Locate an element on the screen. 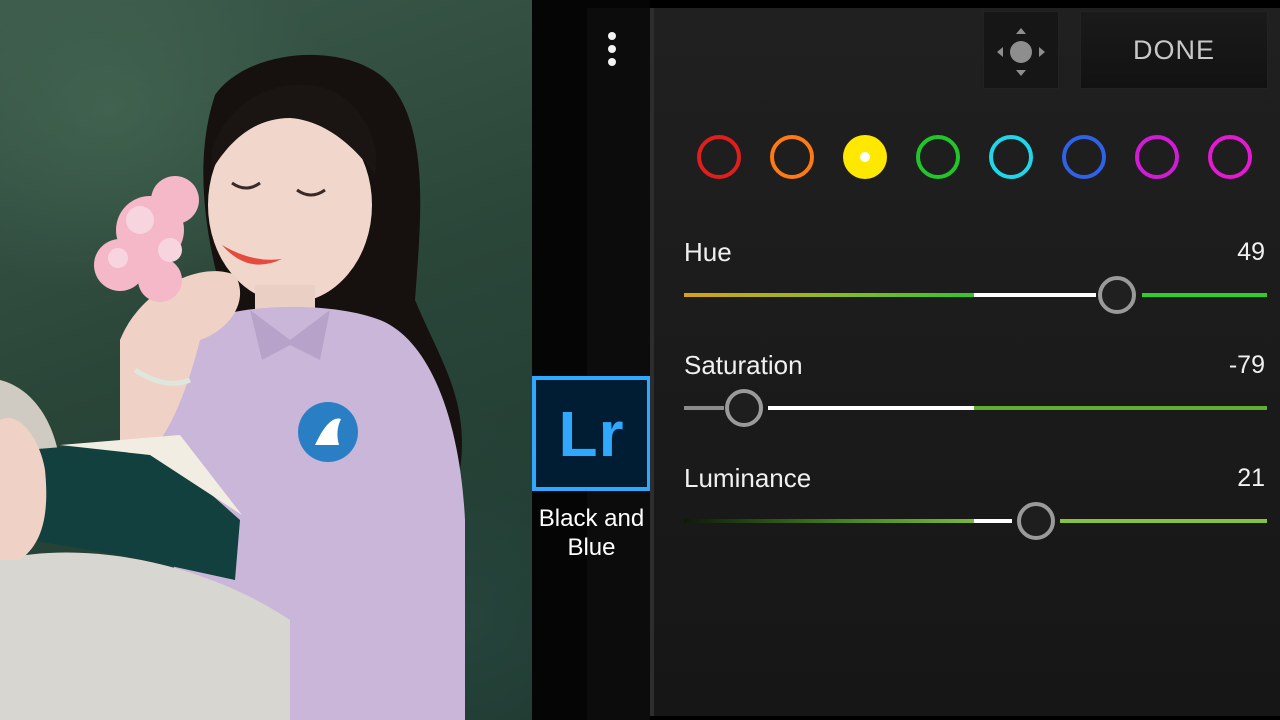  saturation-slider-thumb is located at coordinates (744, 408).